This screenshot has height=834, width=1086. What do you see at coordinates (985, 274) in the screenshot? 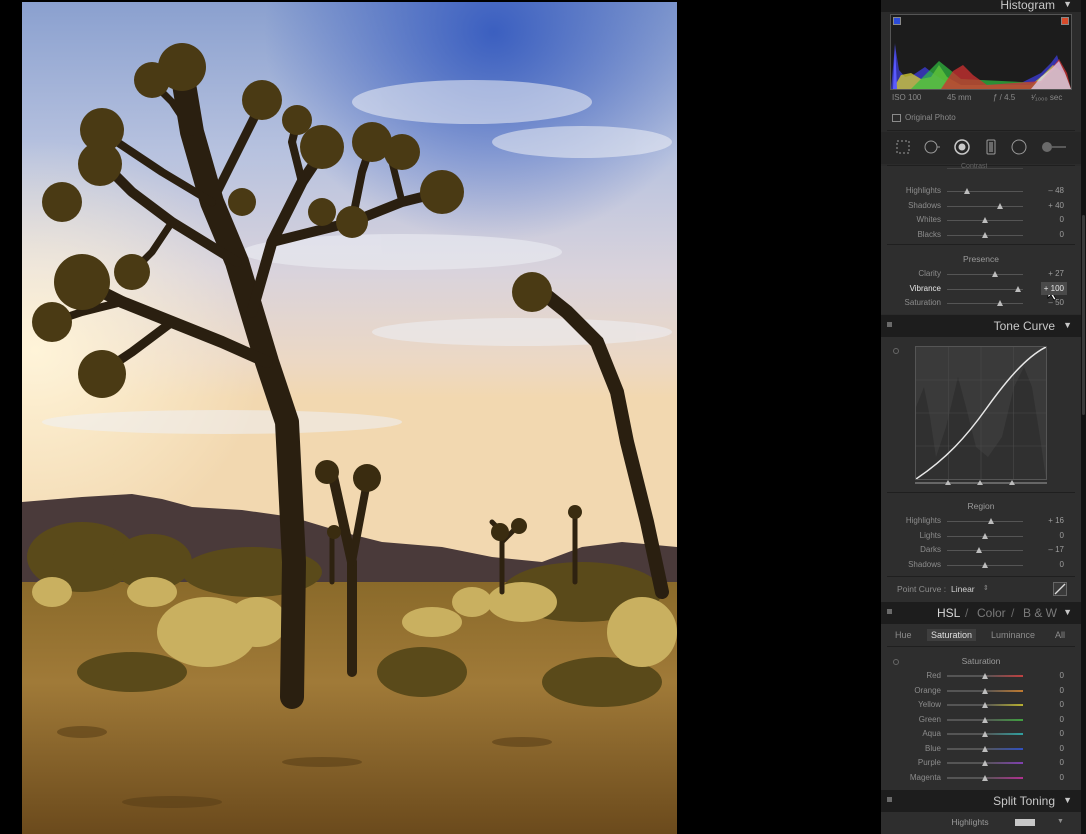
I see `clarity-slider-track` at bounding box center [985, 274].